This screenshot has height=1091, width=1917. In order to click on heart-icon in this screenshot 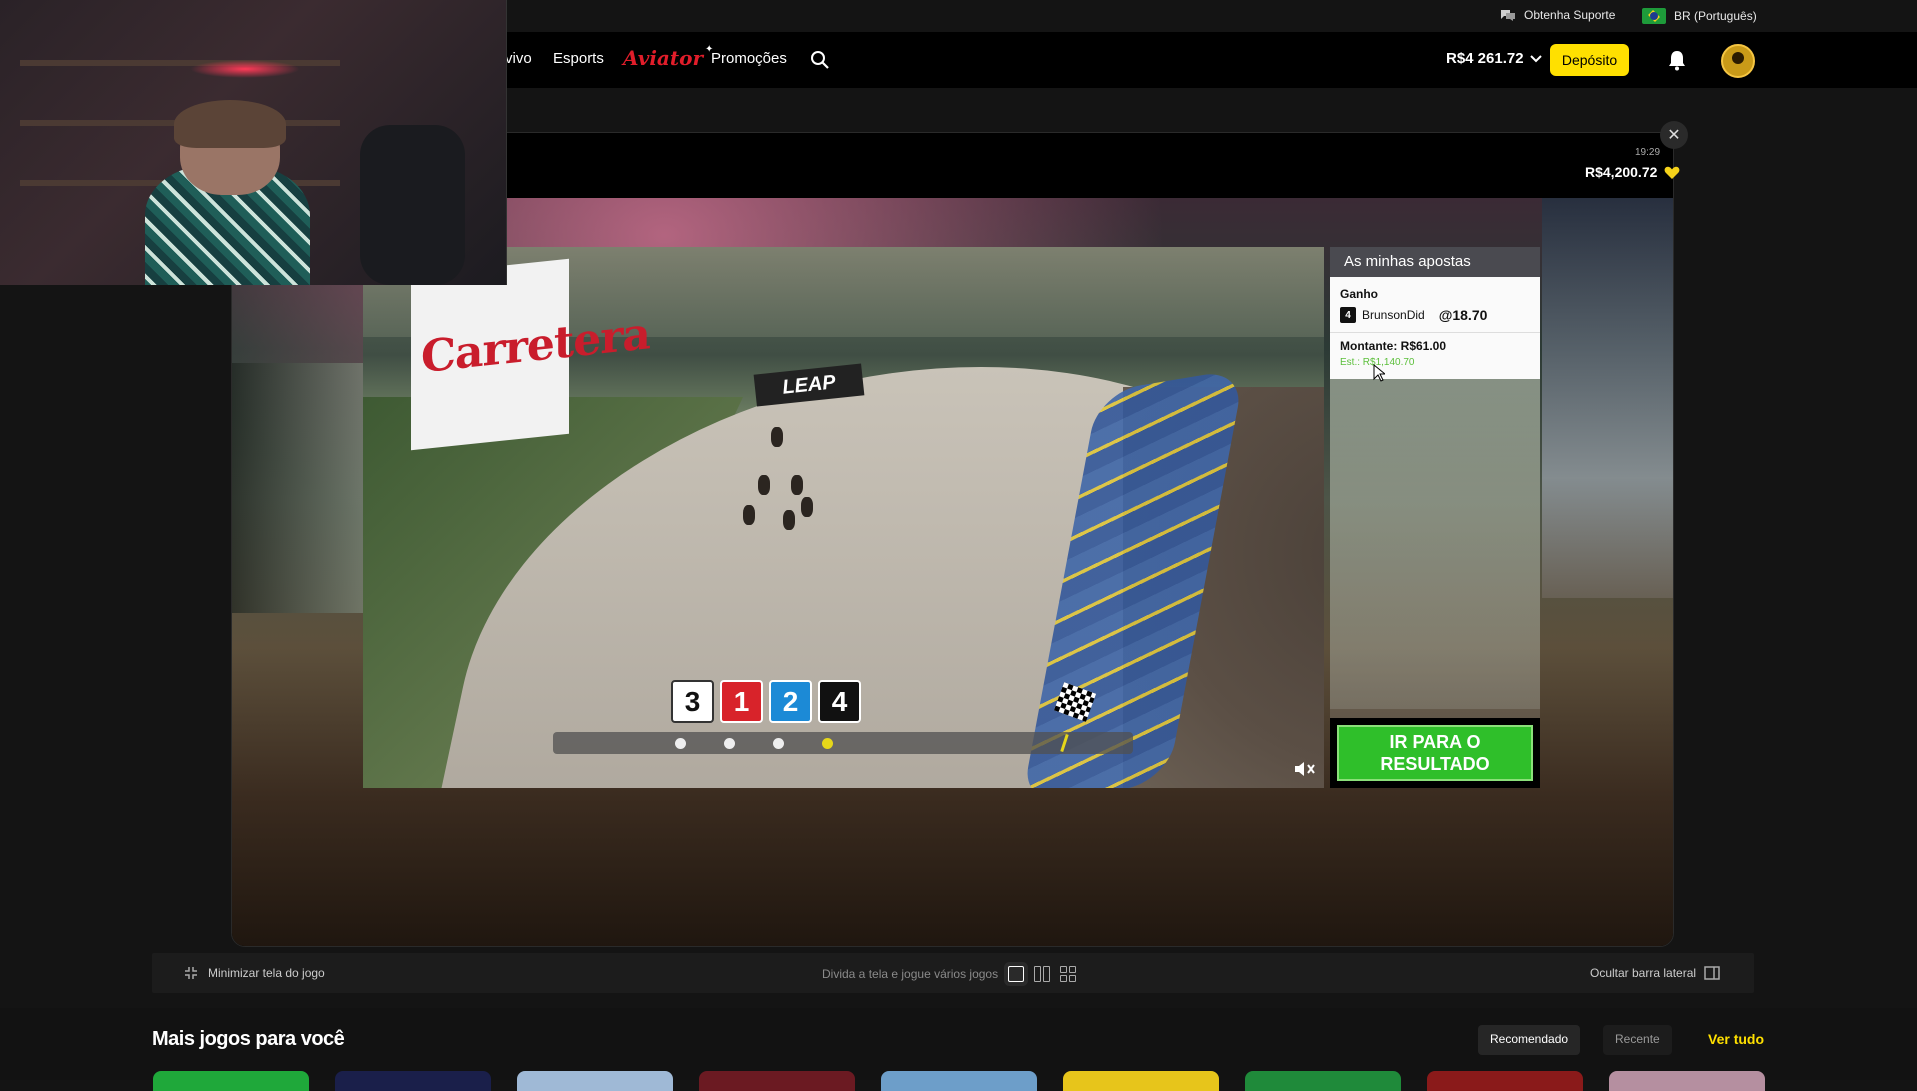, I will do `click(1672, 173)`.